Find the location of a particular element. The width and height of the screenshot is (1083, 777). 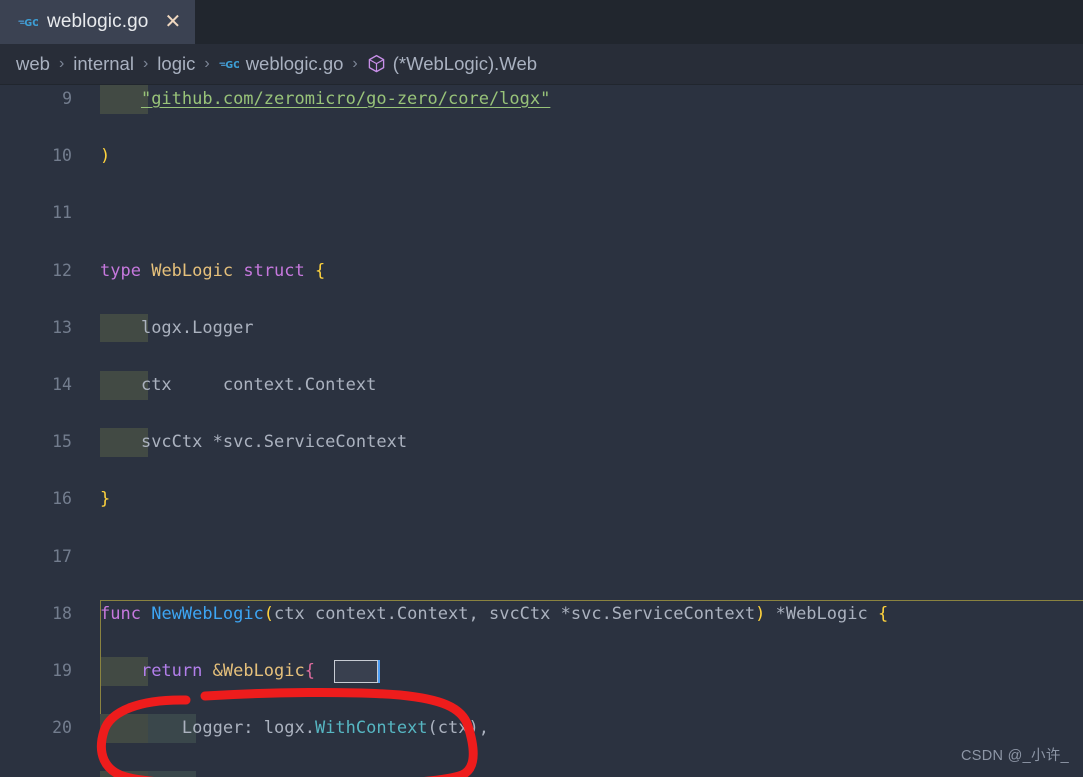

code-text: ) is located at coordinates (105, 156).